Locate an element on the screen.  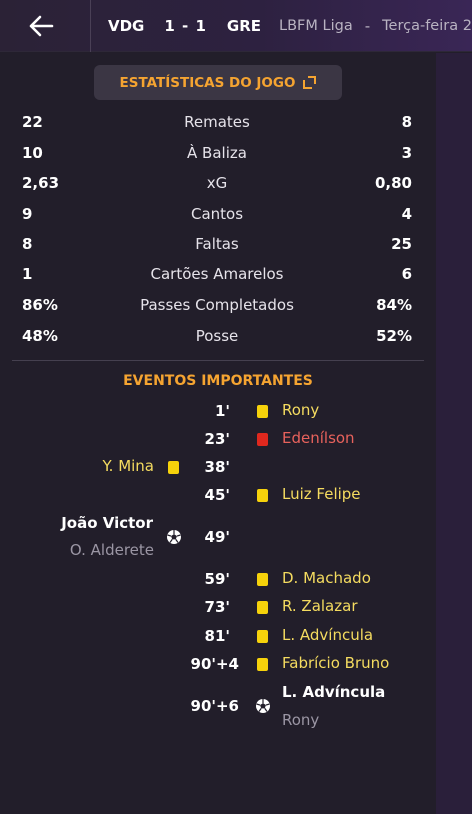
stat-away-value: 3 is located at coordinates (406, 153).